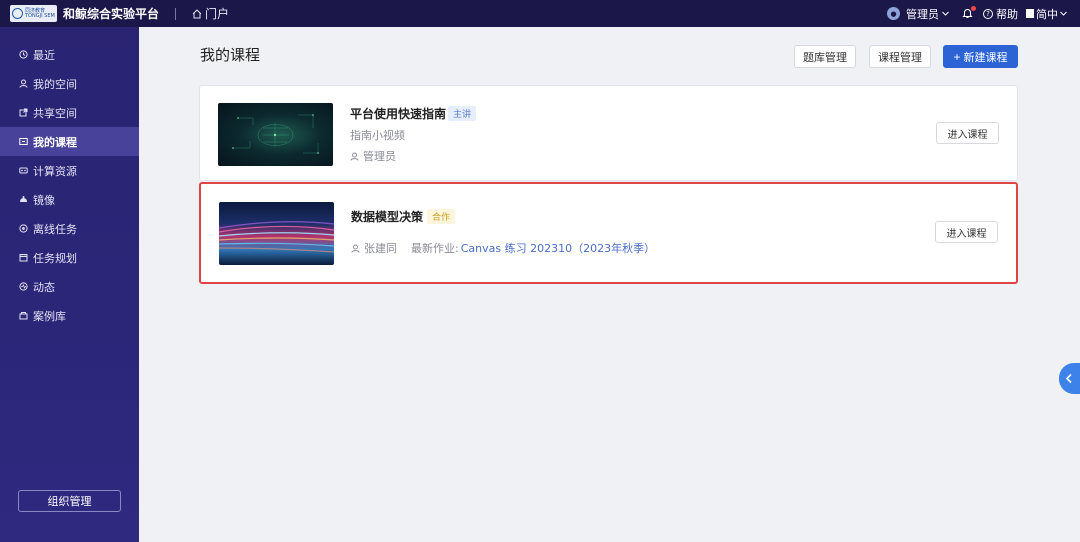 The width and height of the screenshot is (1080, 542). I want to click on divider, so click(176, 13).